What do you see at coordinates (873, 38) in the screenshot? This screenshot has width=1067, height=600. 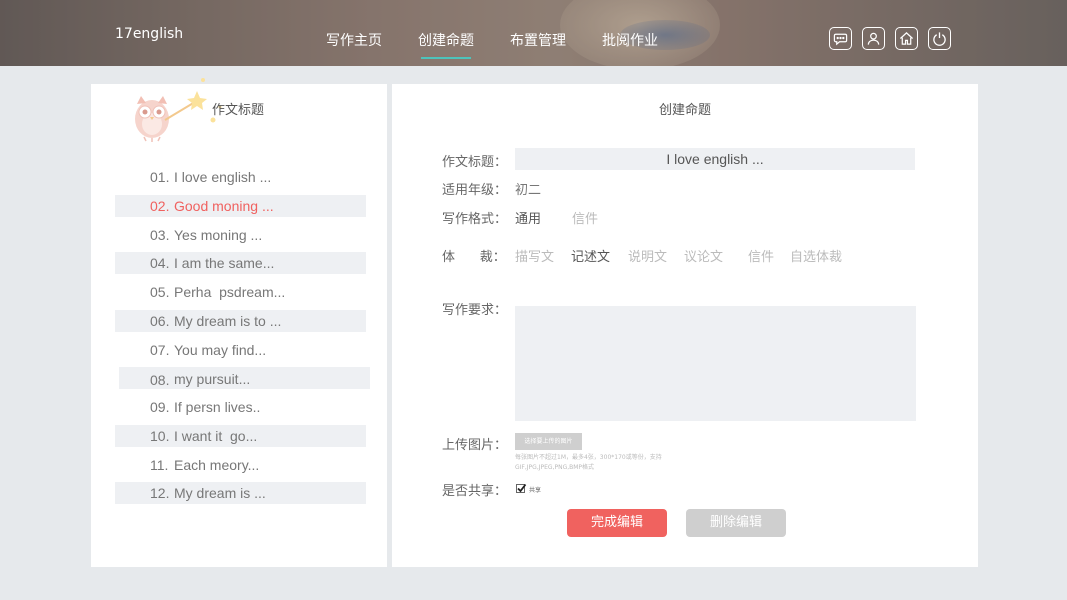 I see `user-icon` at bounding box center [873, 38].